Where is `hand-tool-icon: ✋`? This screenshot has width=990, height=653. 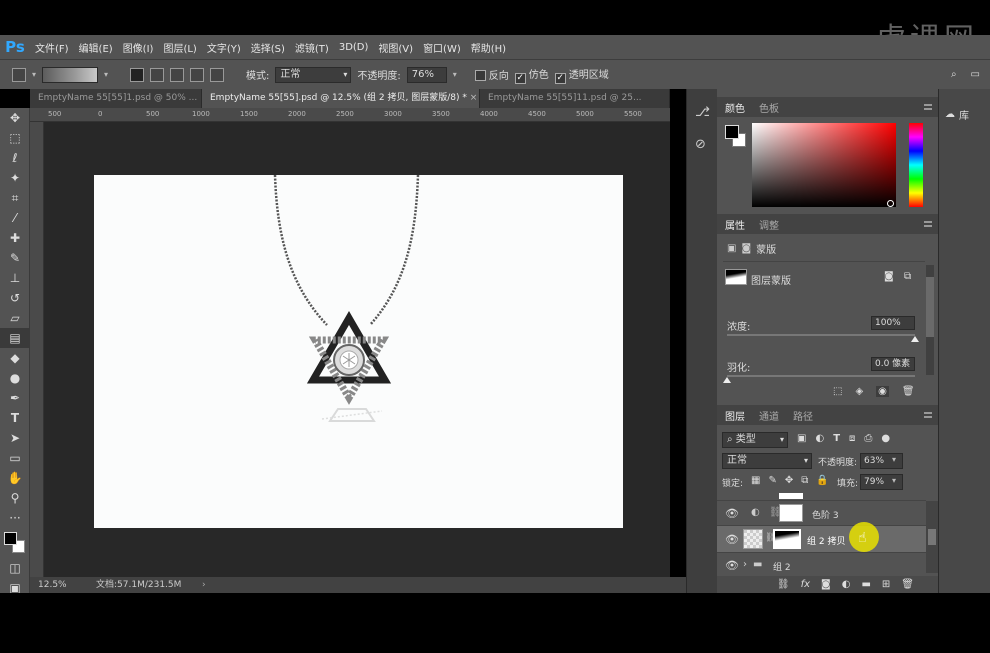
hand-tool-icon: ✋ is located at coordinates (15, 478).